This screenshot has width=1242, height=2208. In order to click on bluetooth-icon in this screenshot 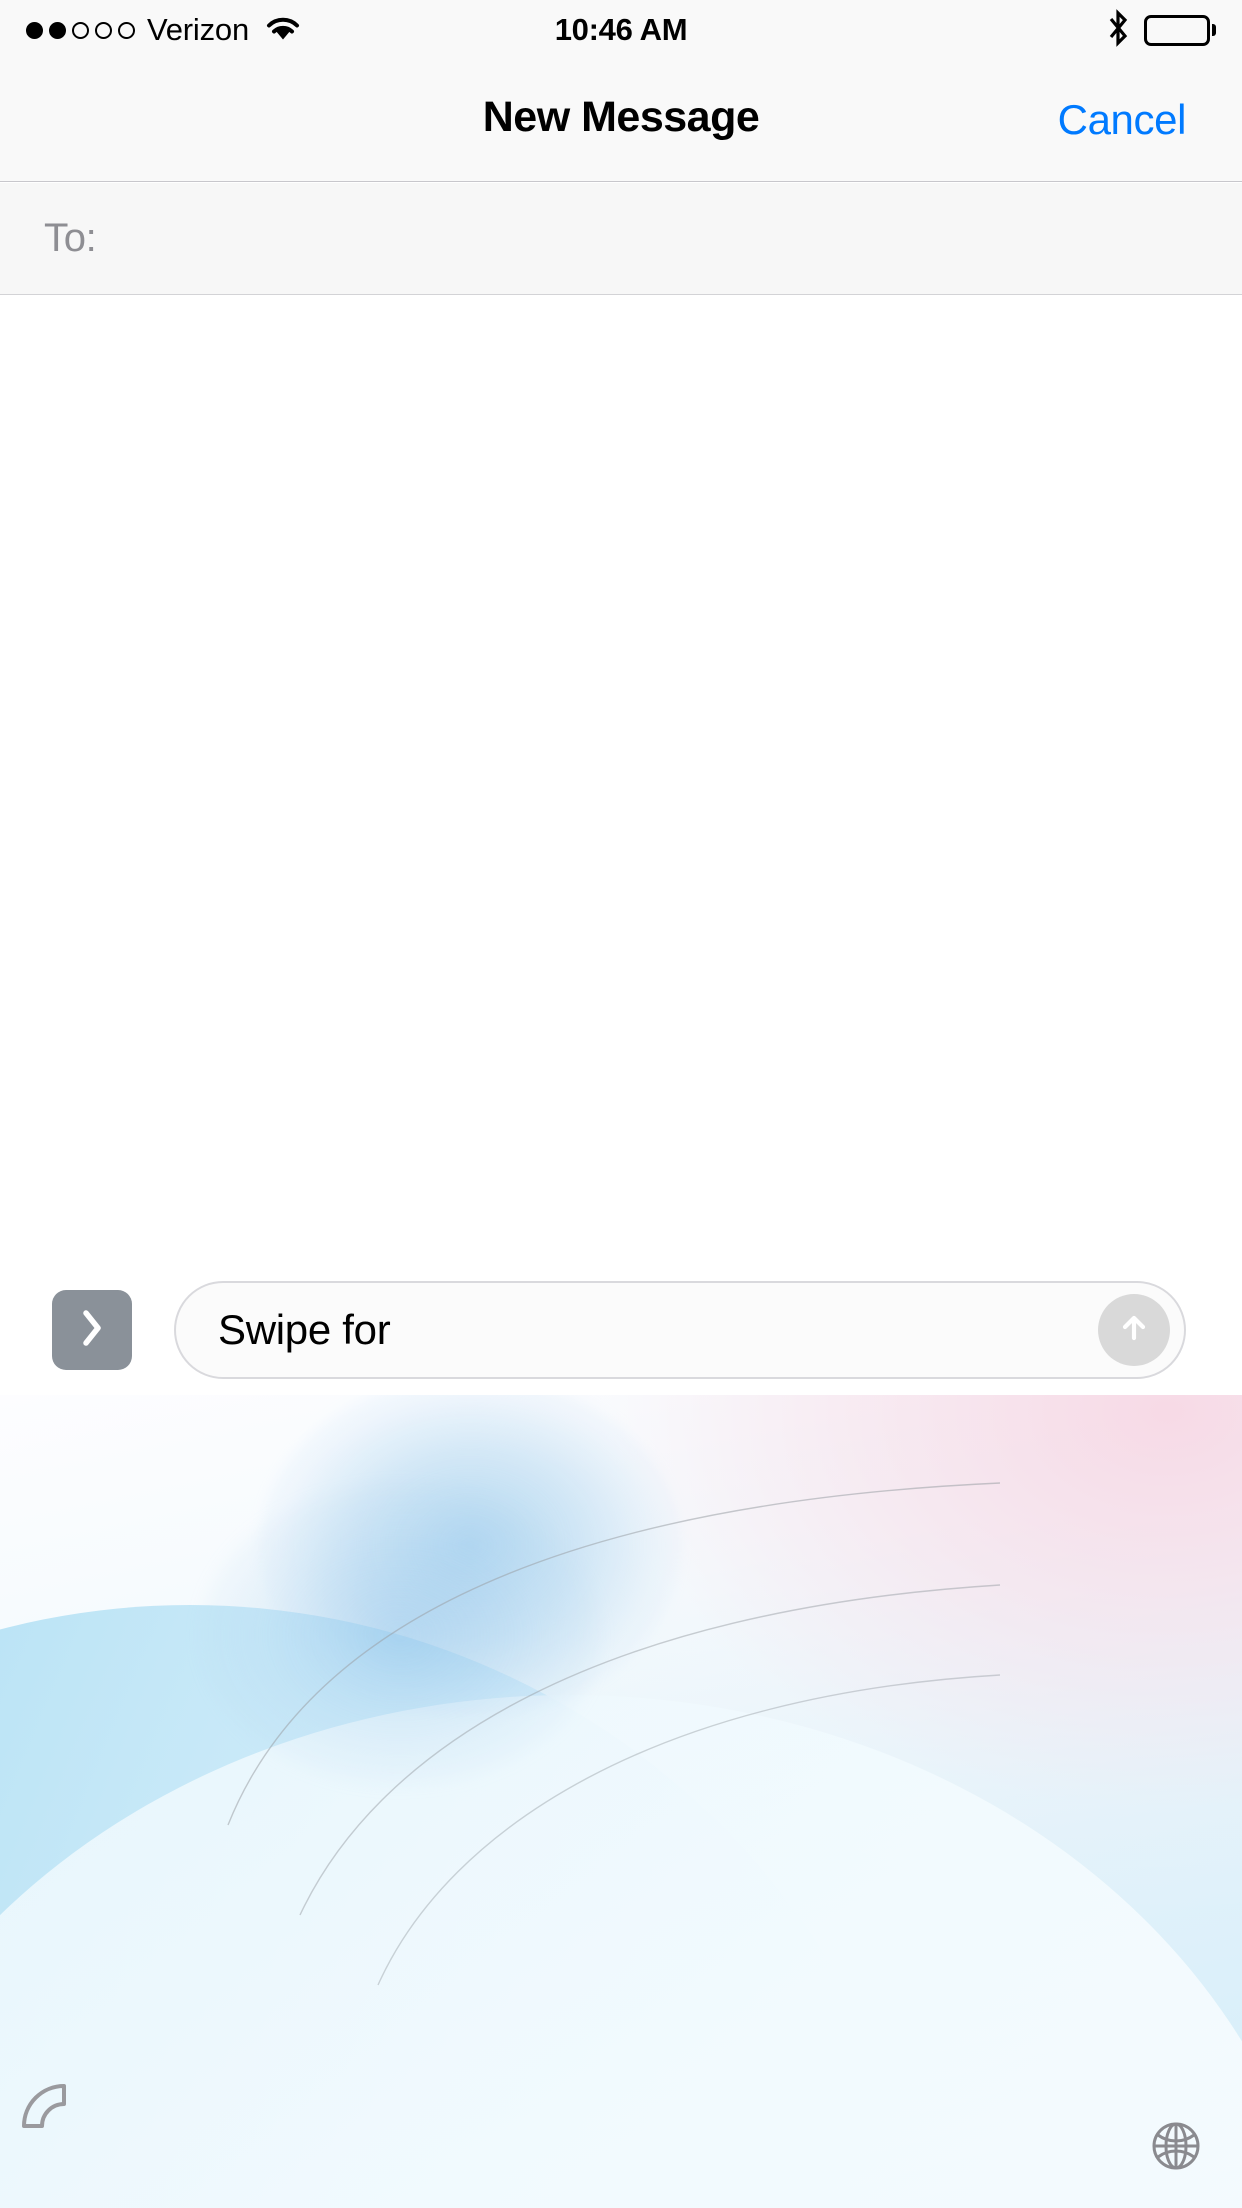, I will do `click(1118, 30)`.